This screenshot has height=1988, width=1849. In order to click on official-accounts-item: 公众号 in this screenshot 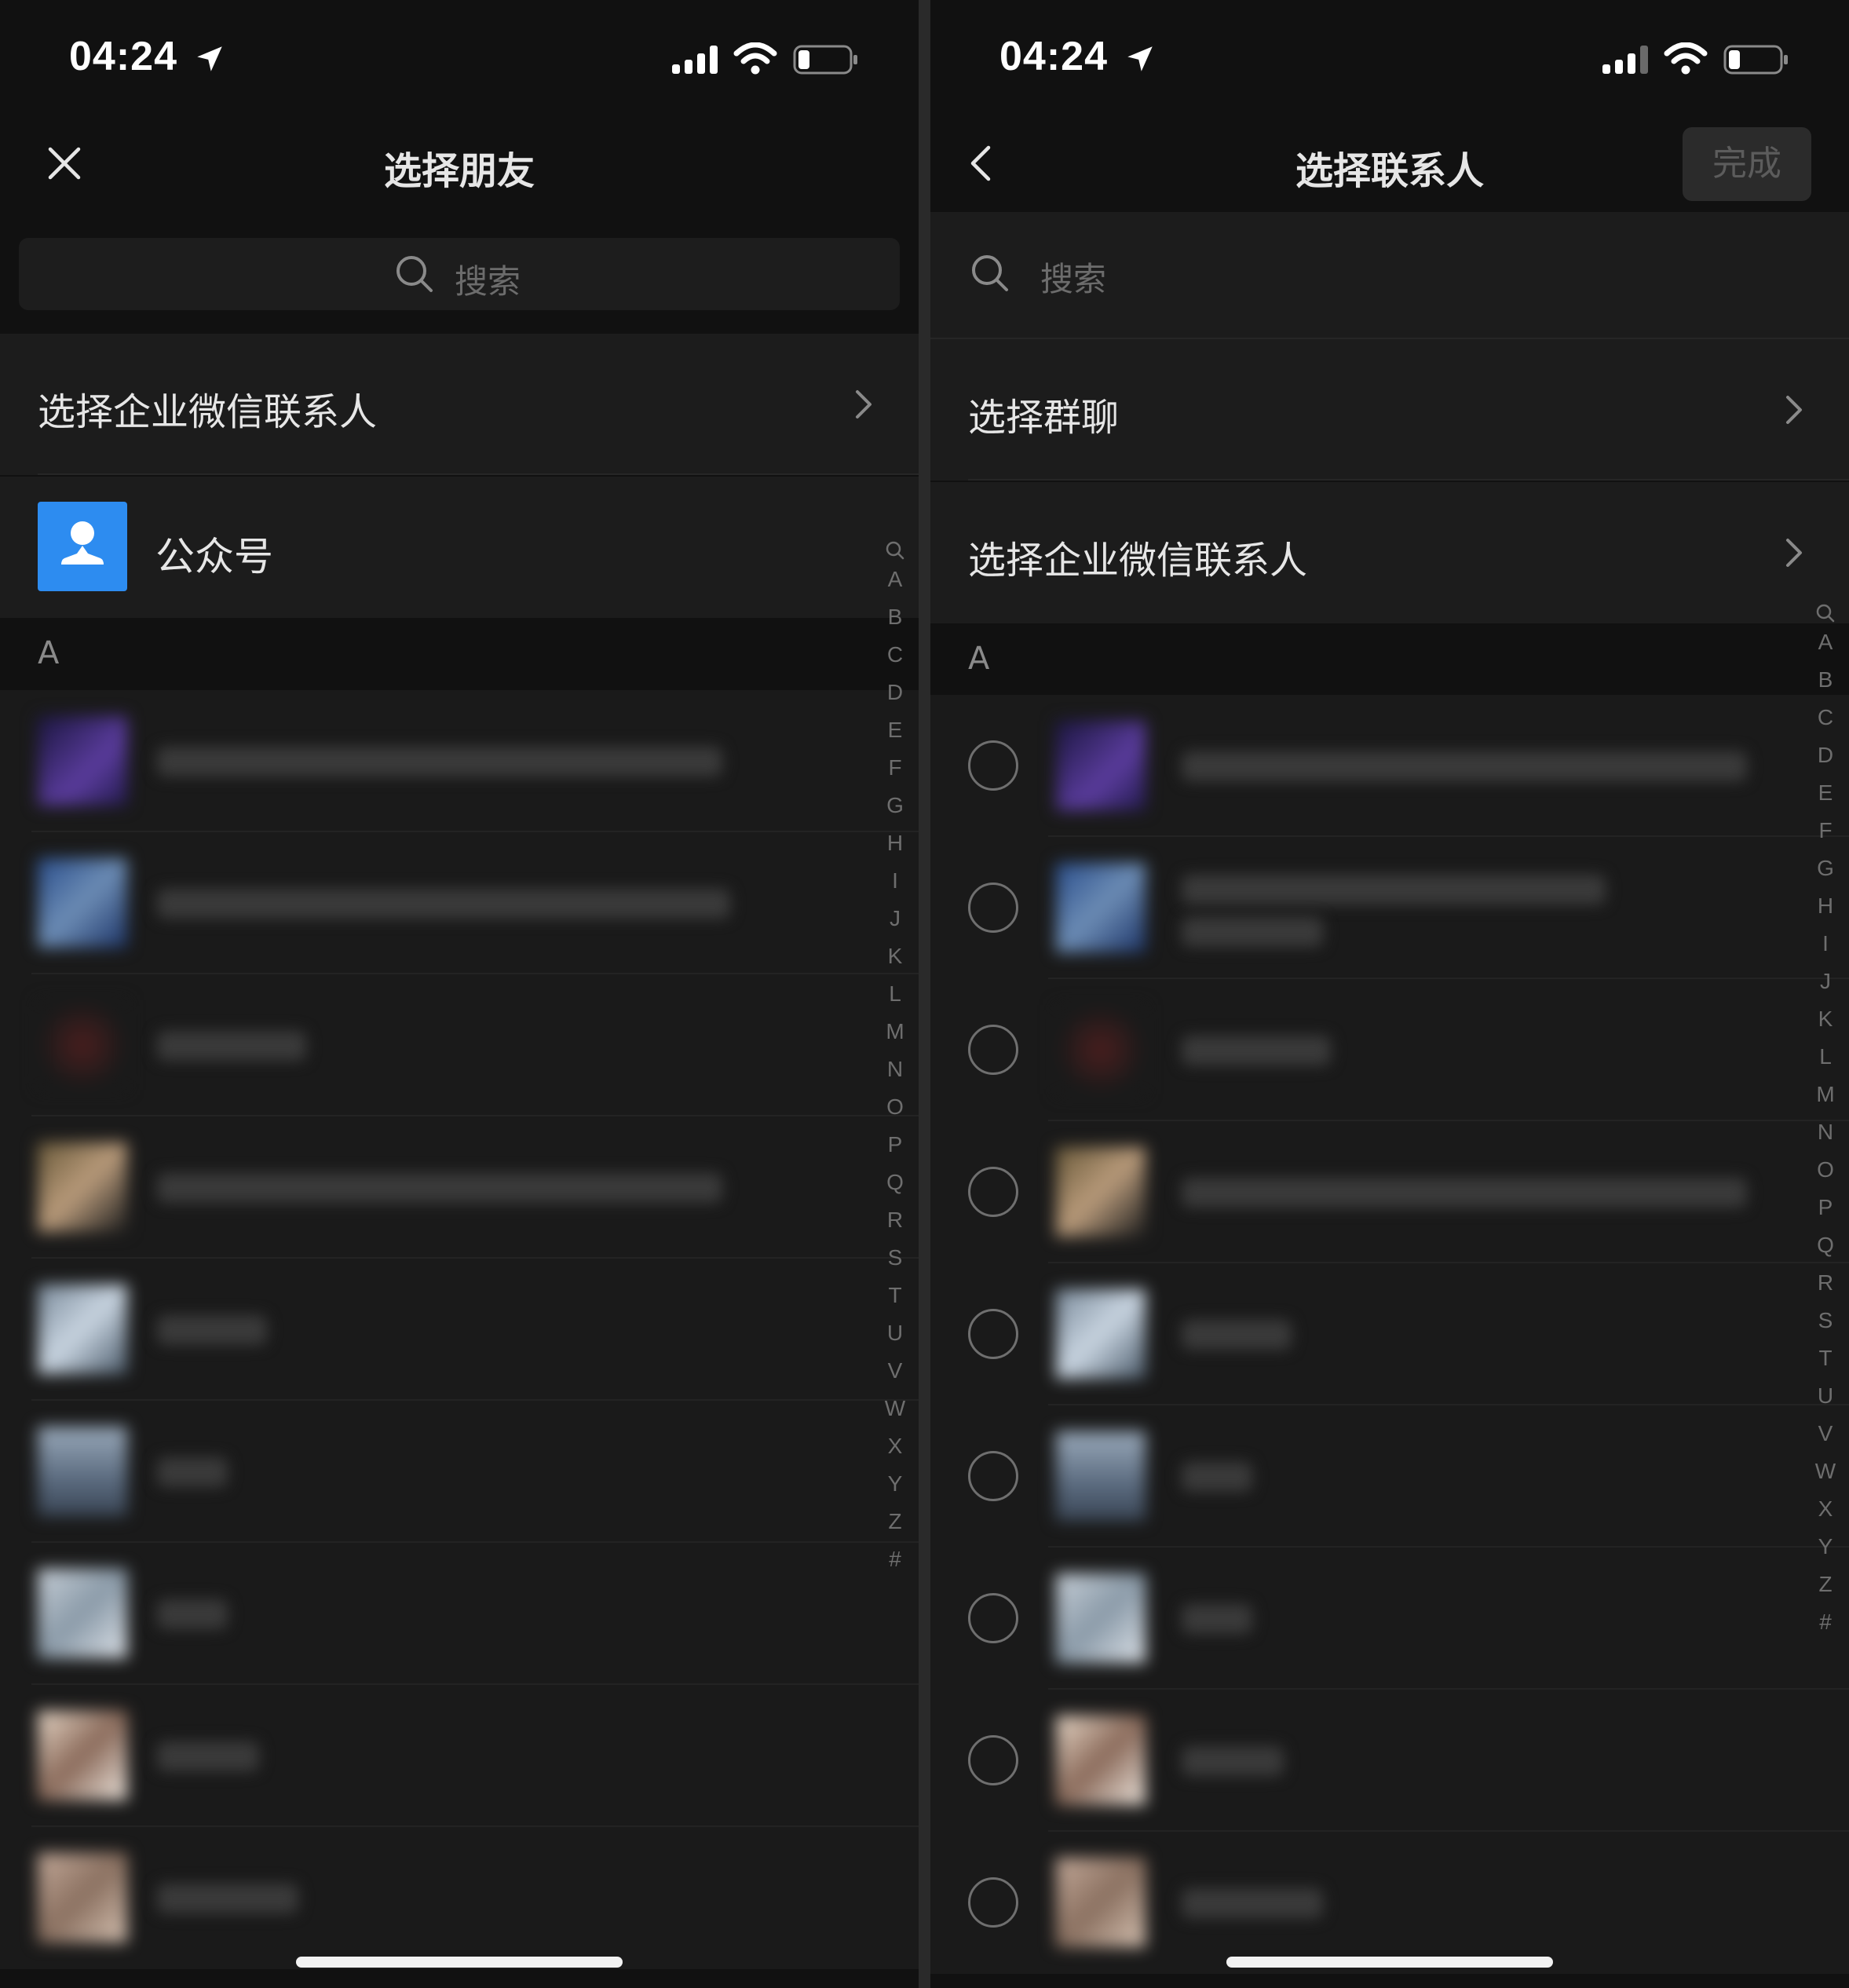, I will do `click(460, 547)`.